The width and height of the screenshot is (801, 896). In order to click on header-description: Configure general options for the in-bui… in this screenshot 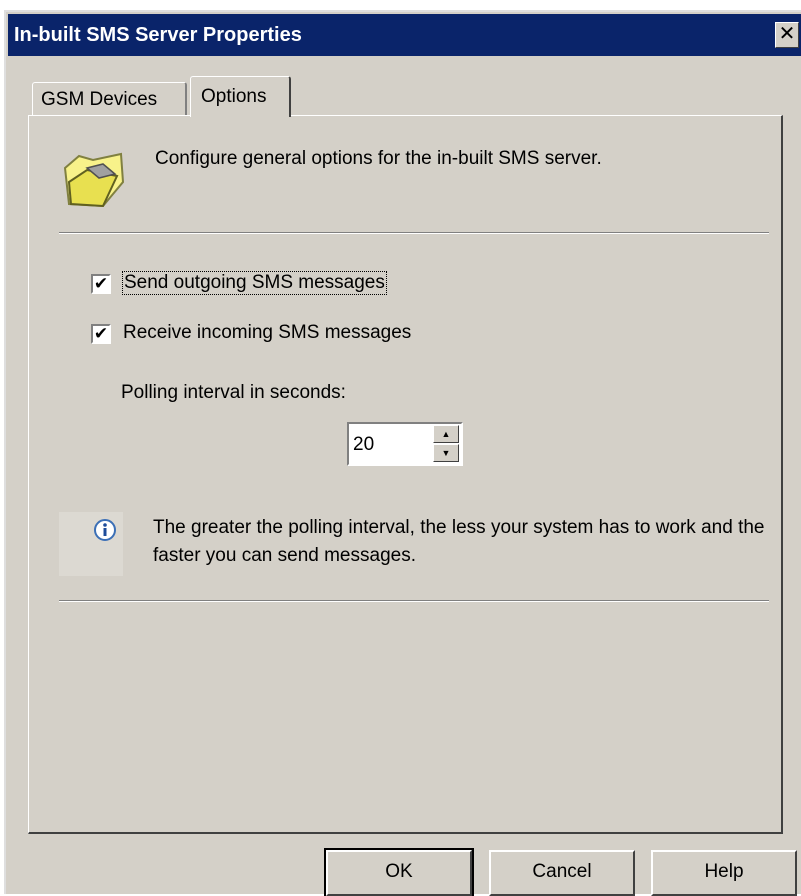, I will do `click(378, 158)`.